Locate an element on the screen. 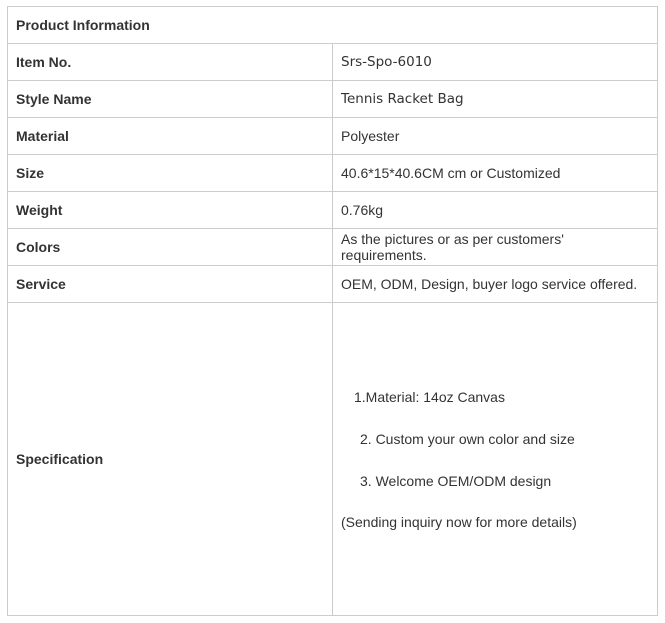 The width and height of the screenshot is (665, 623). spec-line: 3. Welcome OEM/ODM design is located at coordinates (456, 481).